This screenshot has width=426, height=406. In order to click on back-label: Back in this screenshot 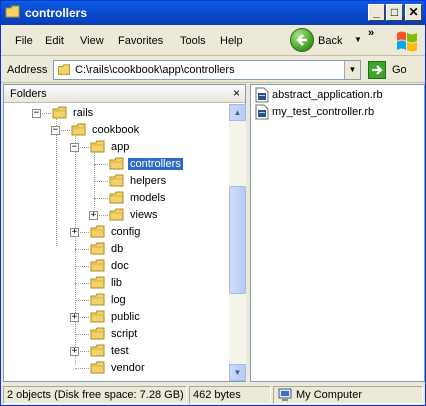, I will do `click(330, 41)`.